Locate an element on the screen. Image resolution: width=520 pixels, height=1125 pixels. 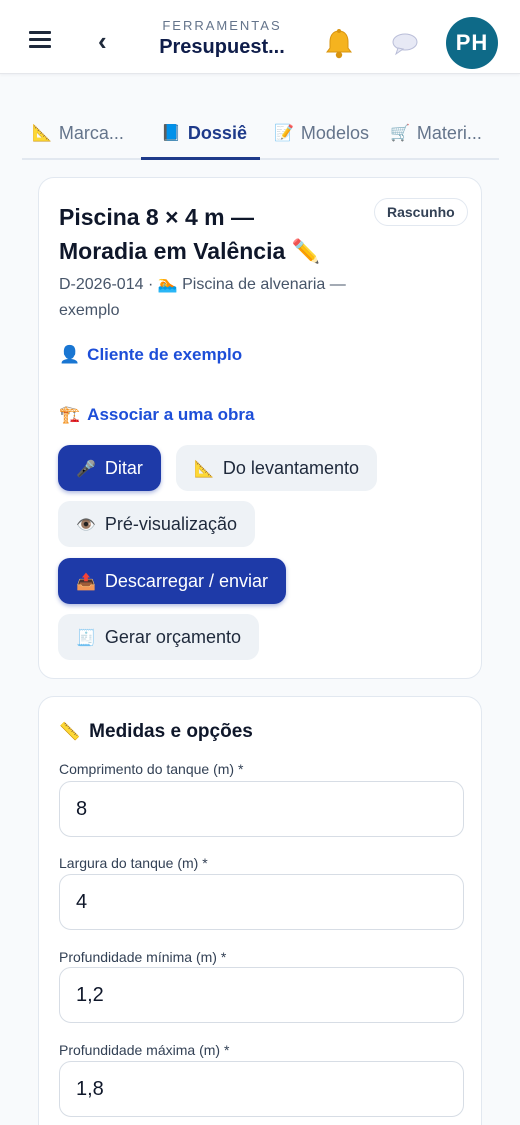
from-survey-button: 📐 Do levantamento is located at coordinates (277, 468).